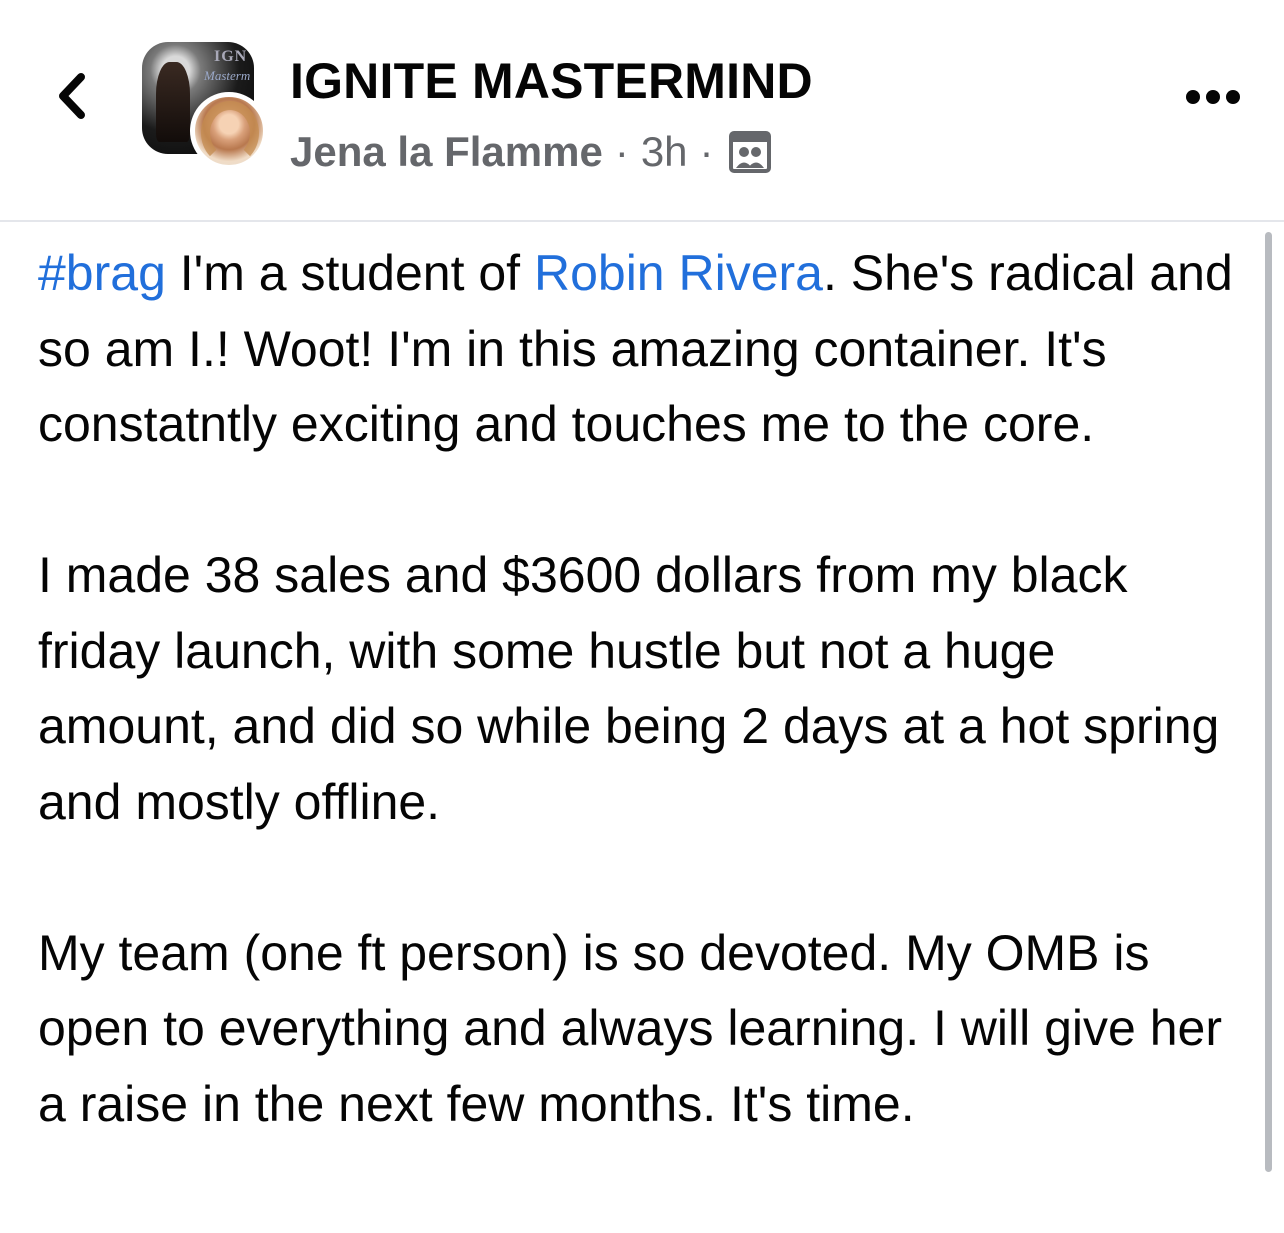 The height and width of the screenshot is (1233, 1284). Describe the element at coordinates (551, 81) in the screenshot. I see `group-name: IGNITE MASTERMIND` at that location.